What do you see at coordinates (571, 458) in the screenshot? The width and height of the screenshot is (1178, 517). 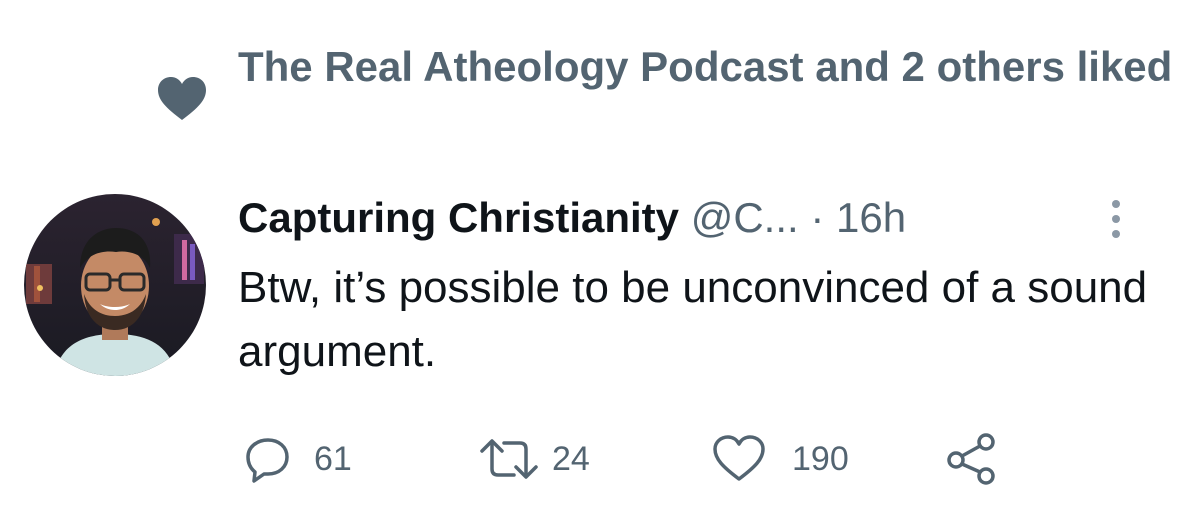 I see `retweet-count: 24` at bounding box center [571, 458].